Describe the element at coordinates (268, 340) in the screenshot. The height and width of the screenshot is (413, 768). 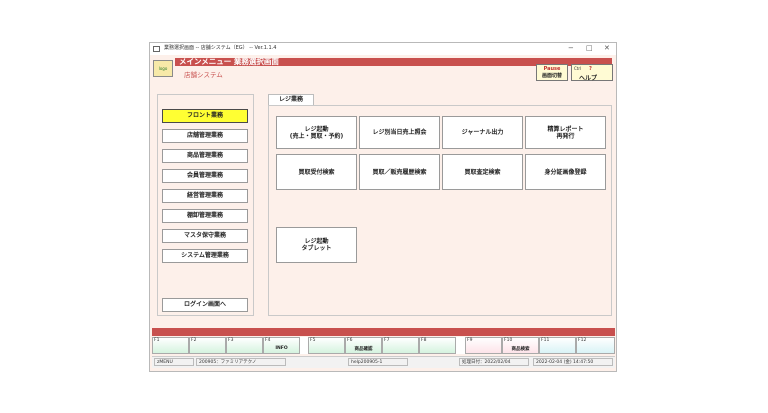
I see `f4-key-name: F4` at that location.